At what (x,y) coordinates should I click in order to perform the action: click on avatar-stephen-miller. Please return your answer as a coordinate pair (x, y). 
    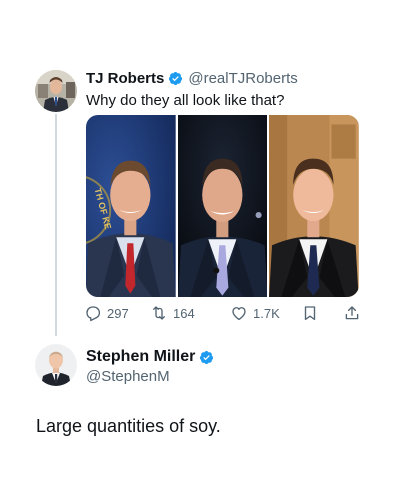
    Looking at the image, I should click on (56, 365).